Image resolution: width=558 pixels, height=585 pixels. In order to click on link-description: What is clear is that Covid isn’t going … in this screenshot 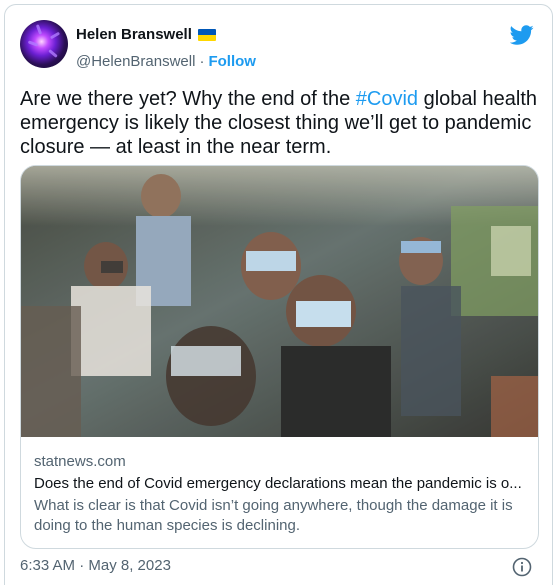, I will do `click(273, 515)`.